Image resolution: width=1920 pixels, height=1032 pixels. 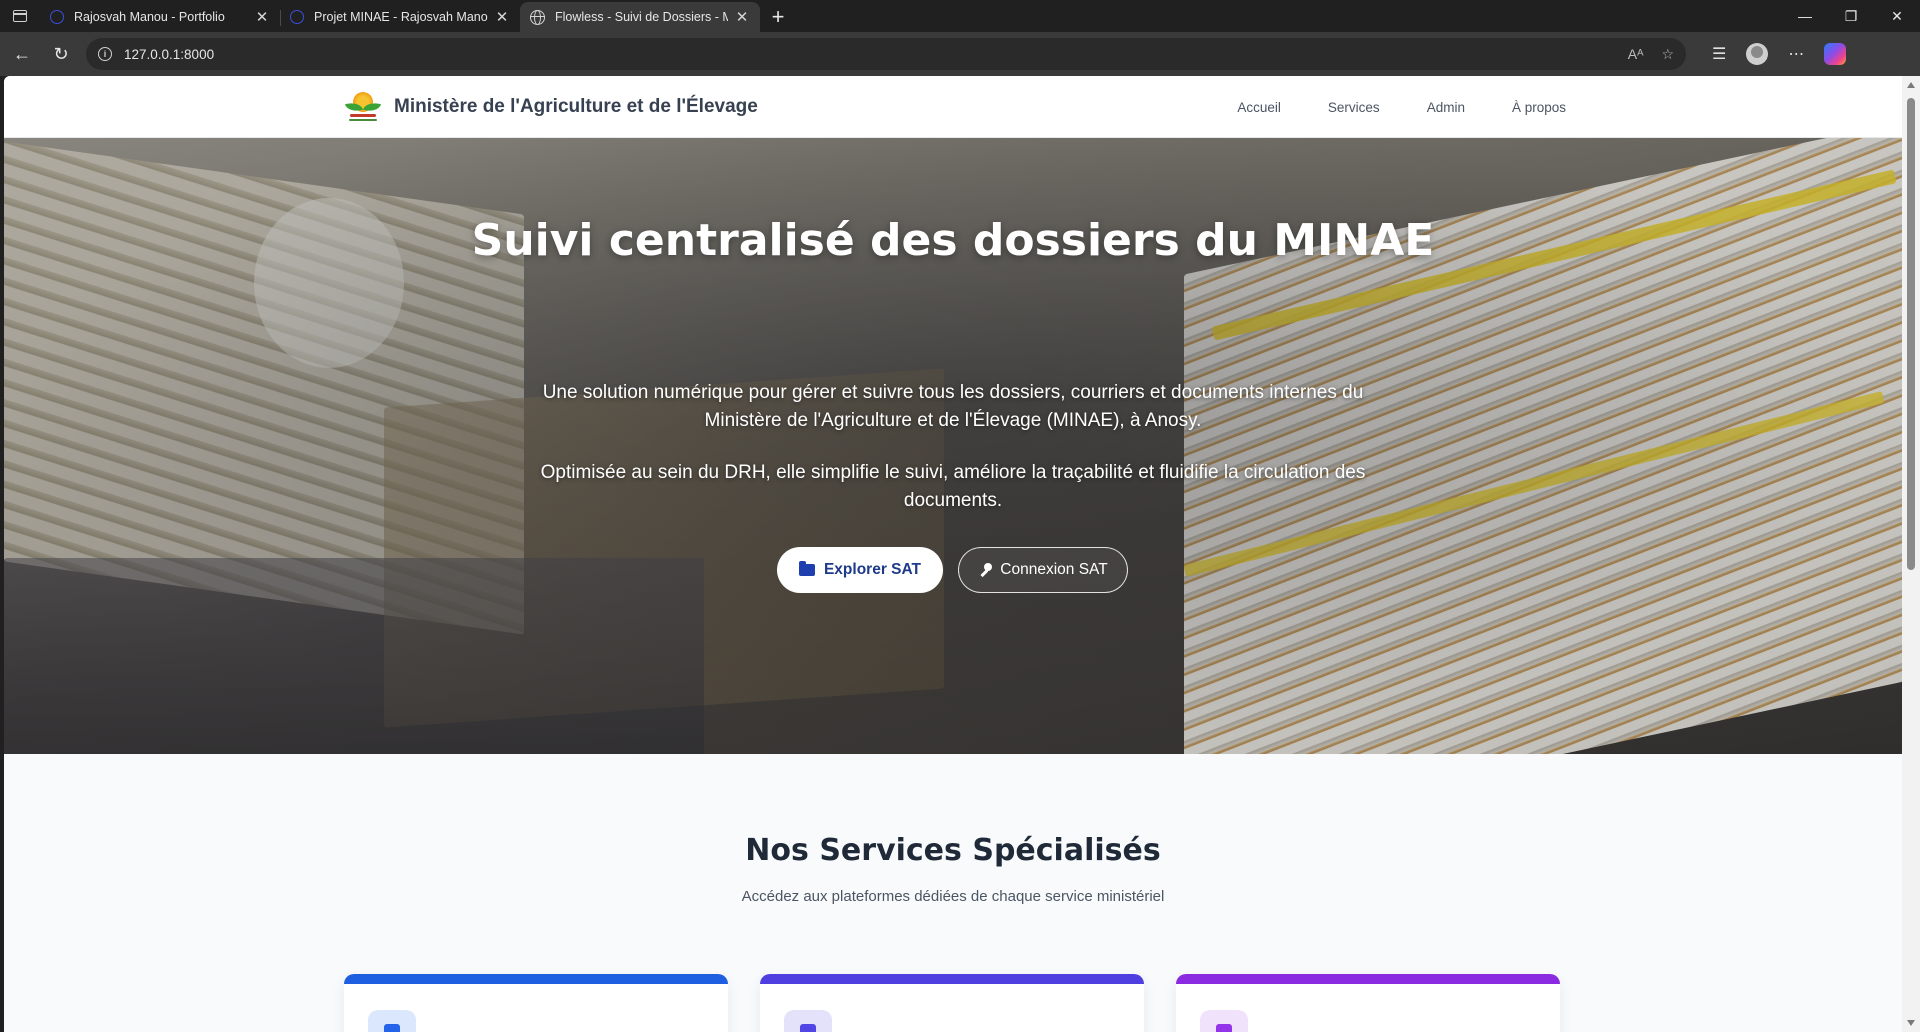 I want to click on new-tab-button: +, so click(x=778, y=17).